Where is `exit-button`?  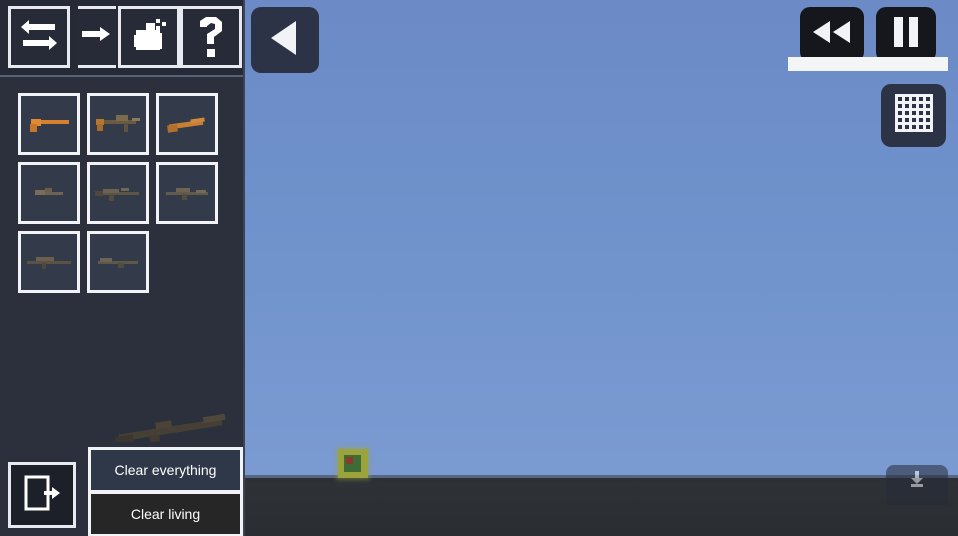
exit-button is located at coordinates (42, 495).